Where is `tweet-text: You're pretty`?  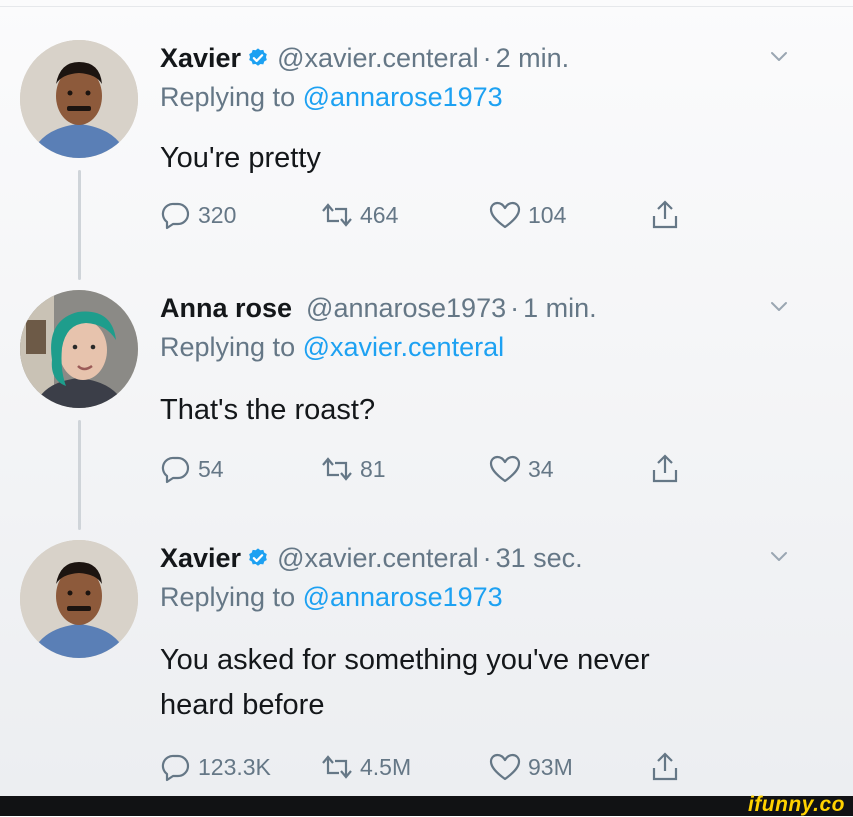 tweet-text: You're pretty is located at coordinates (240, 158).